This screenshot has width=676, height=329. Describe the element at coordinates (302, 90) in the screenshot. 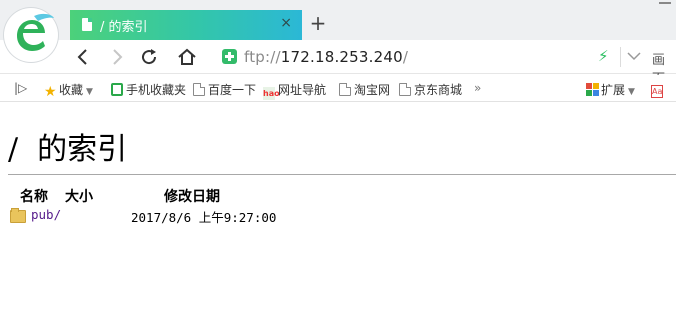

I see `bookmark-label: 网址导航` at that location.